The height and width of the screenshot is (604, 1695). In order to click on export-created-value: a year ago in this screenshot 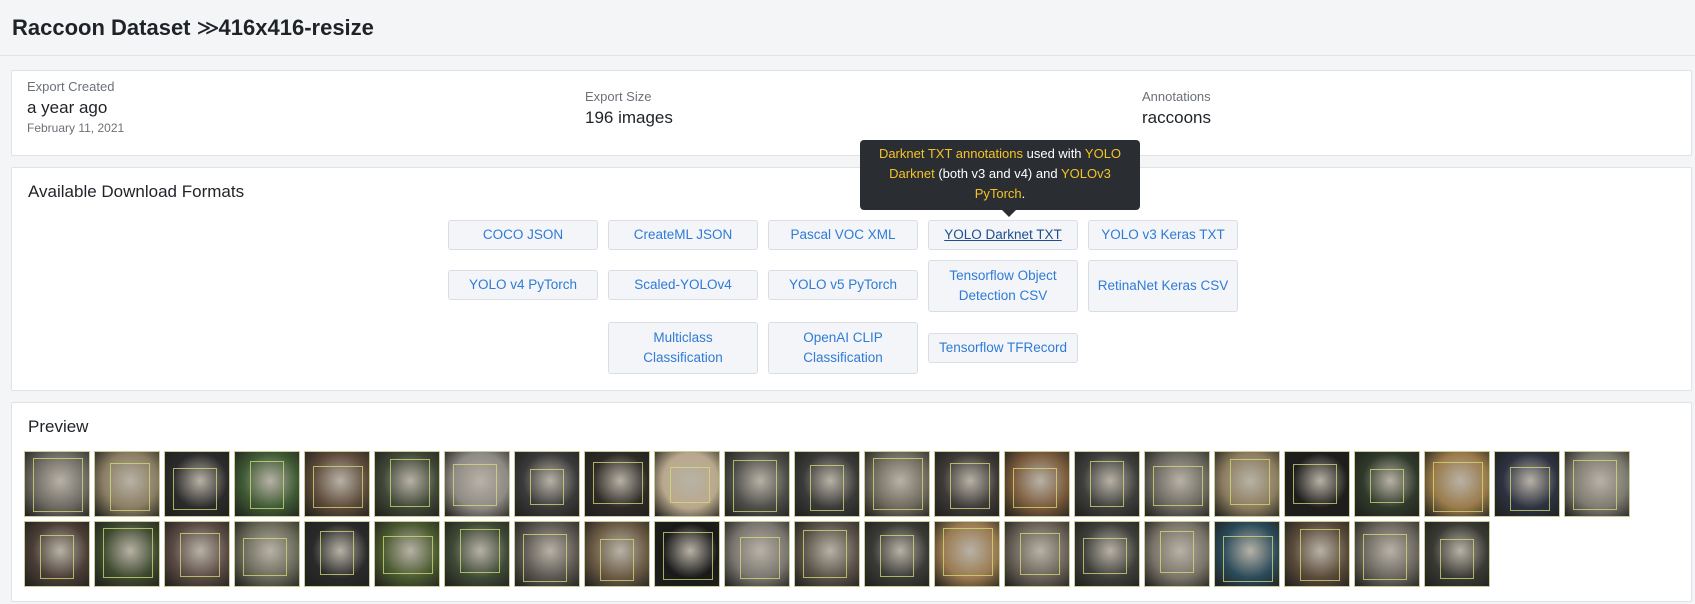, I will do `click(67, 107)`.